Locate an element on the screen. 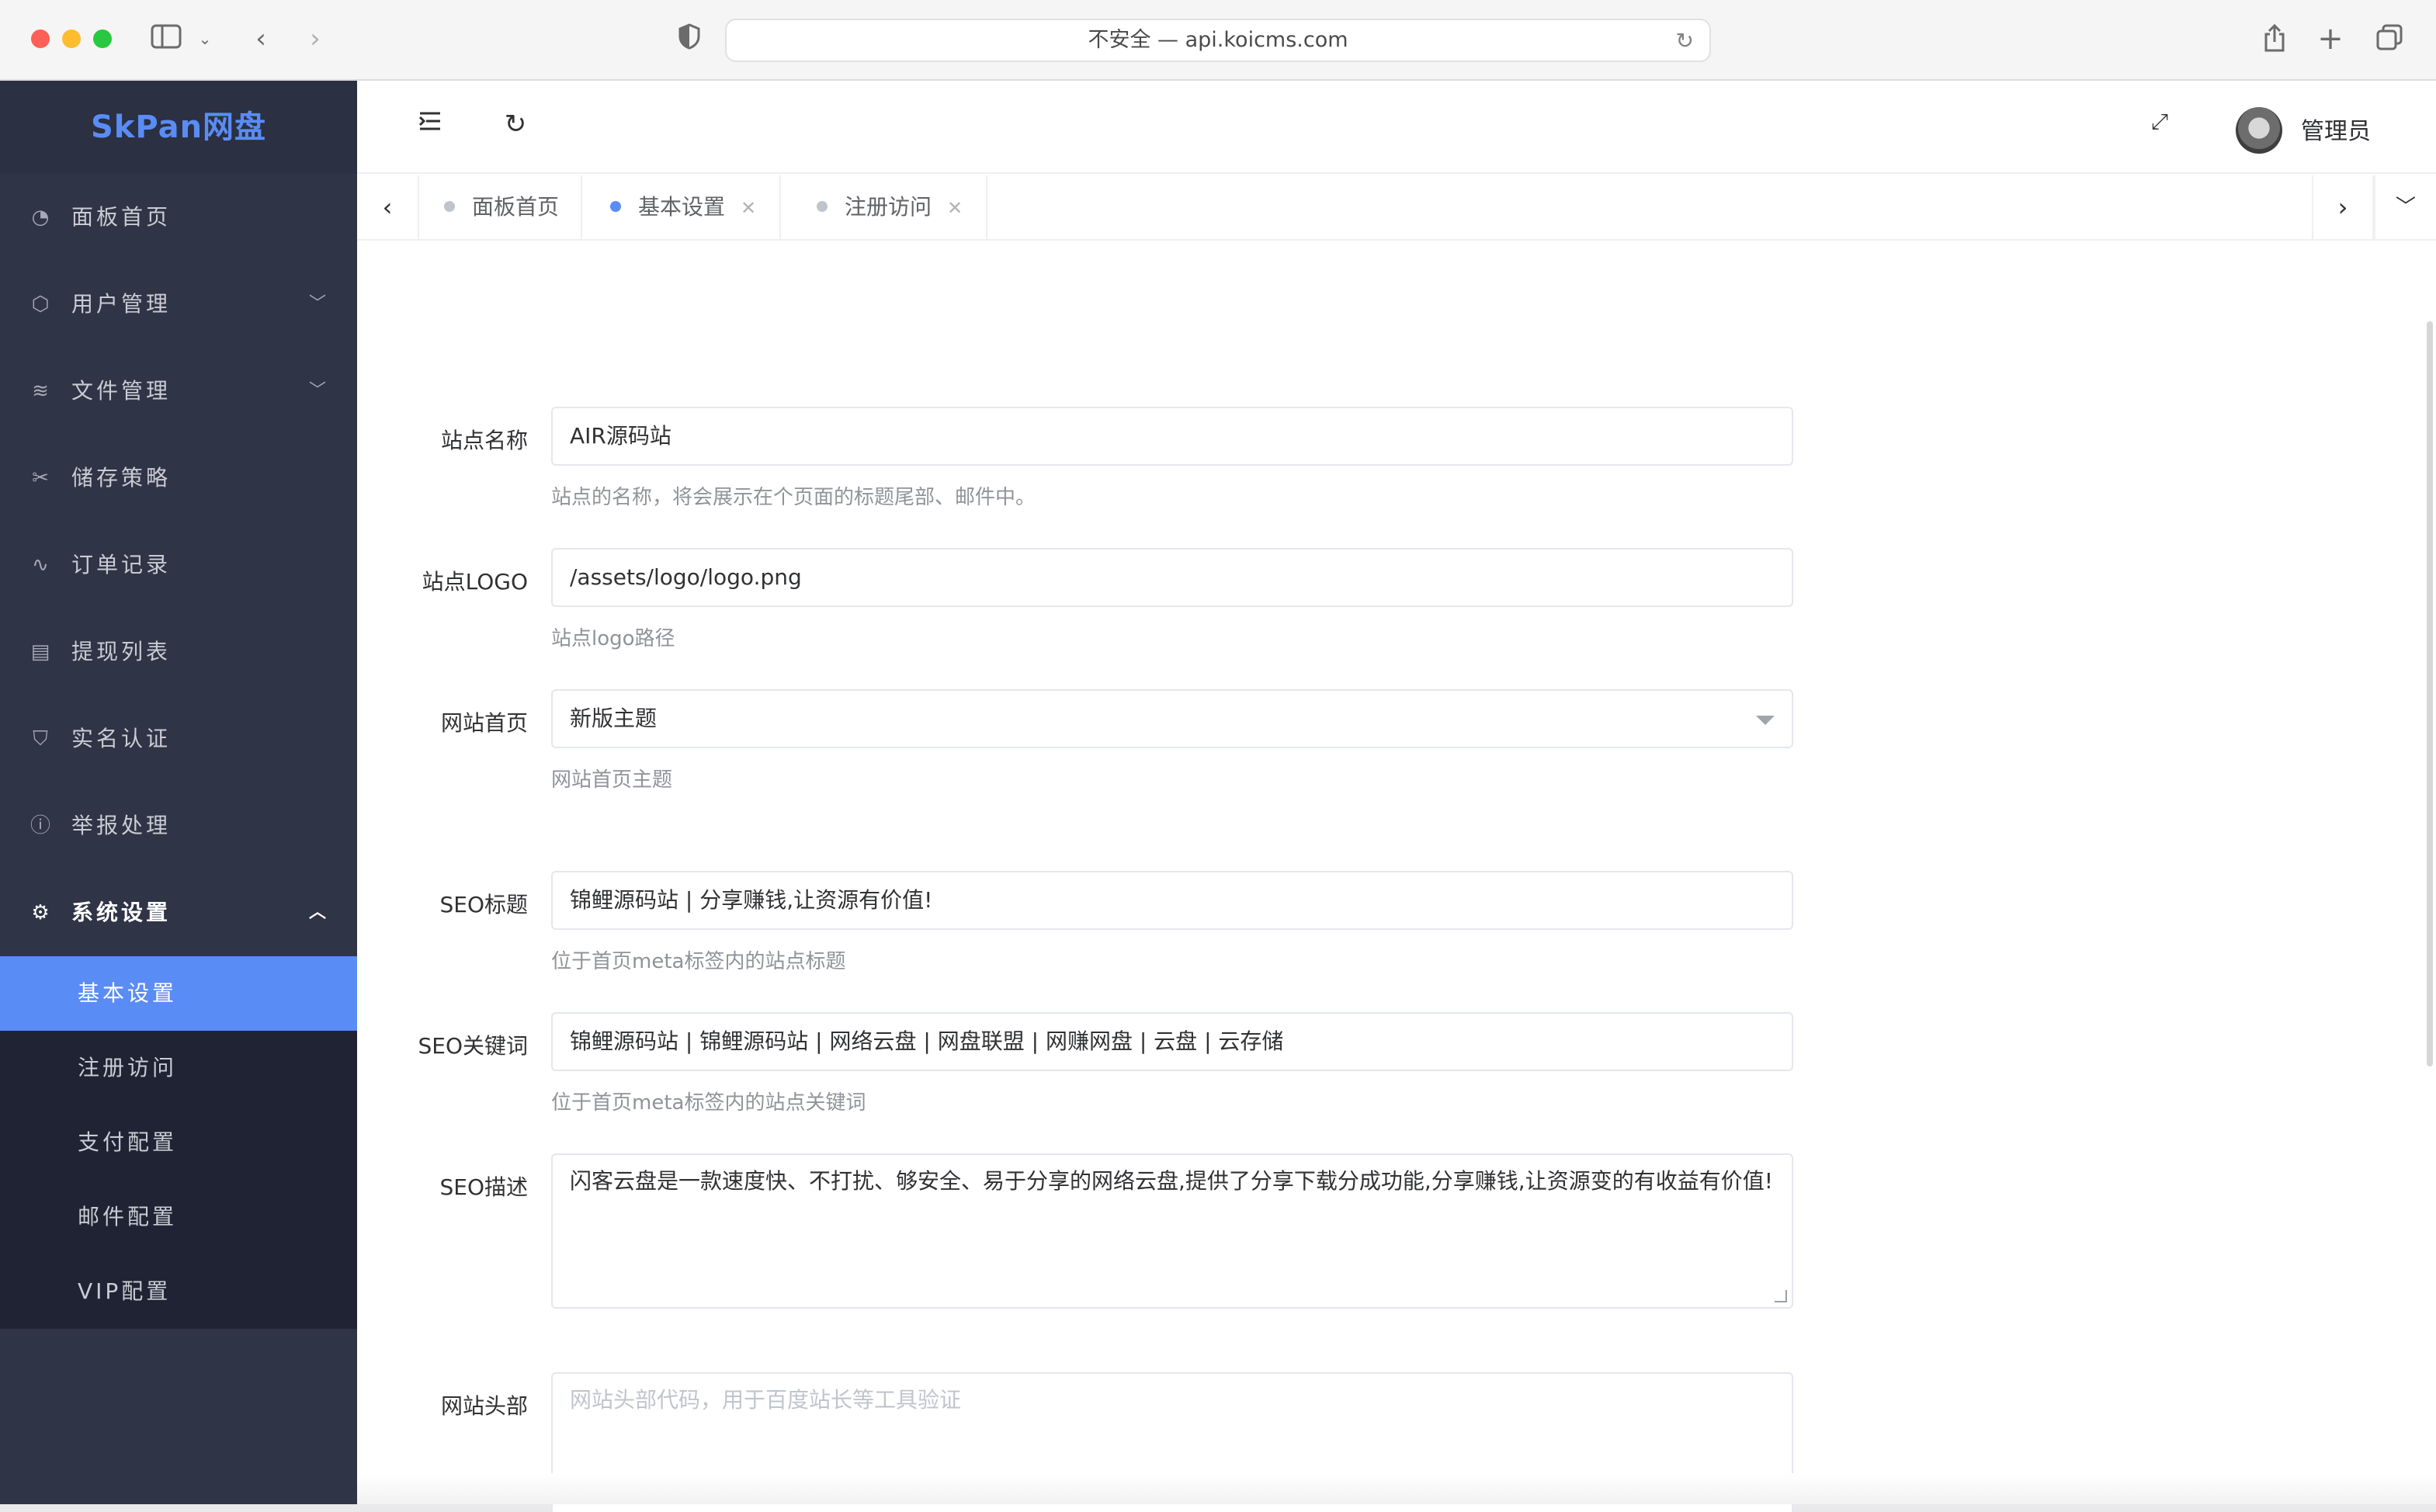 This screenshot has width=2436, height=1512. site-header-label: 网站头部 is located at coordinates (484, 1406).